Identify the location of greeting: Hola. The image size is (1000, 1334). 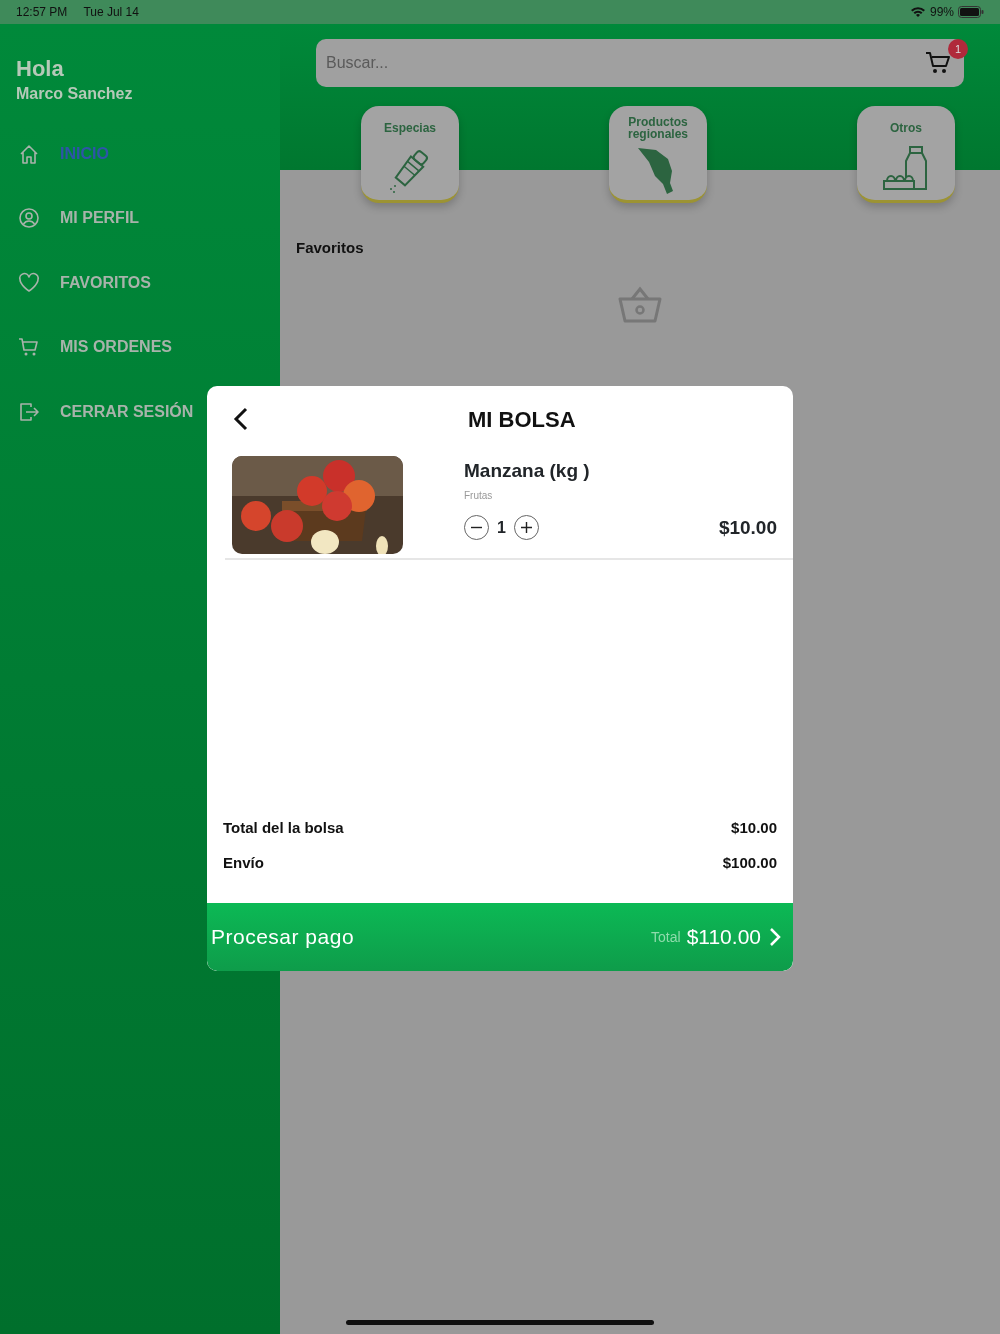
(40, 69).